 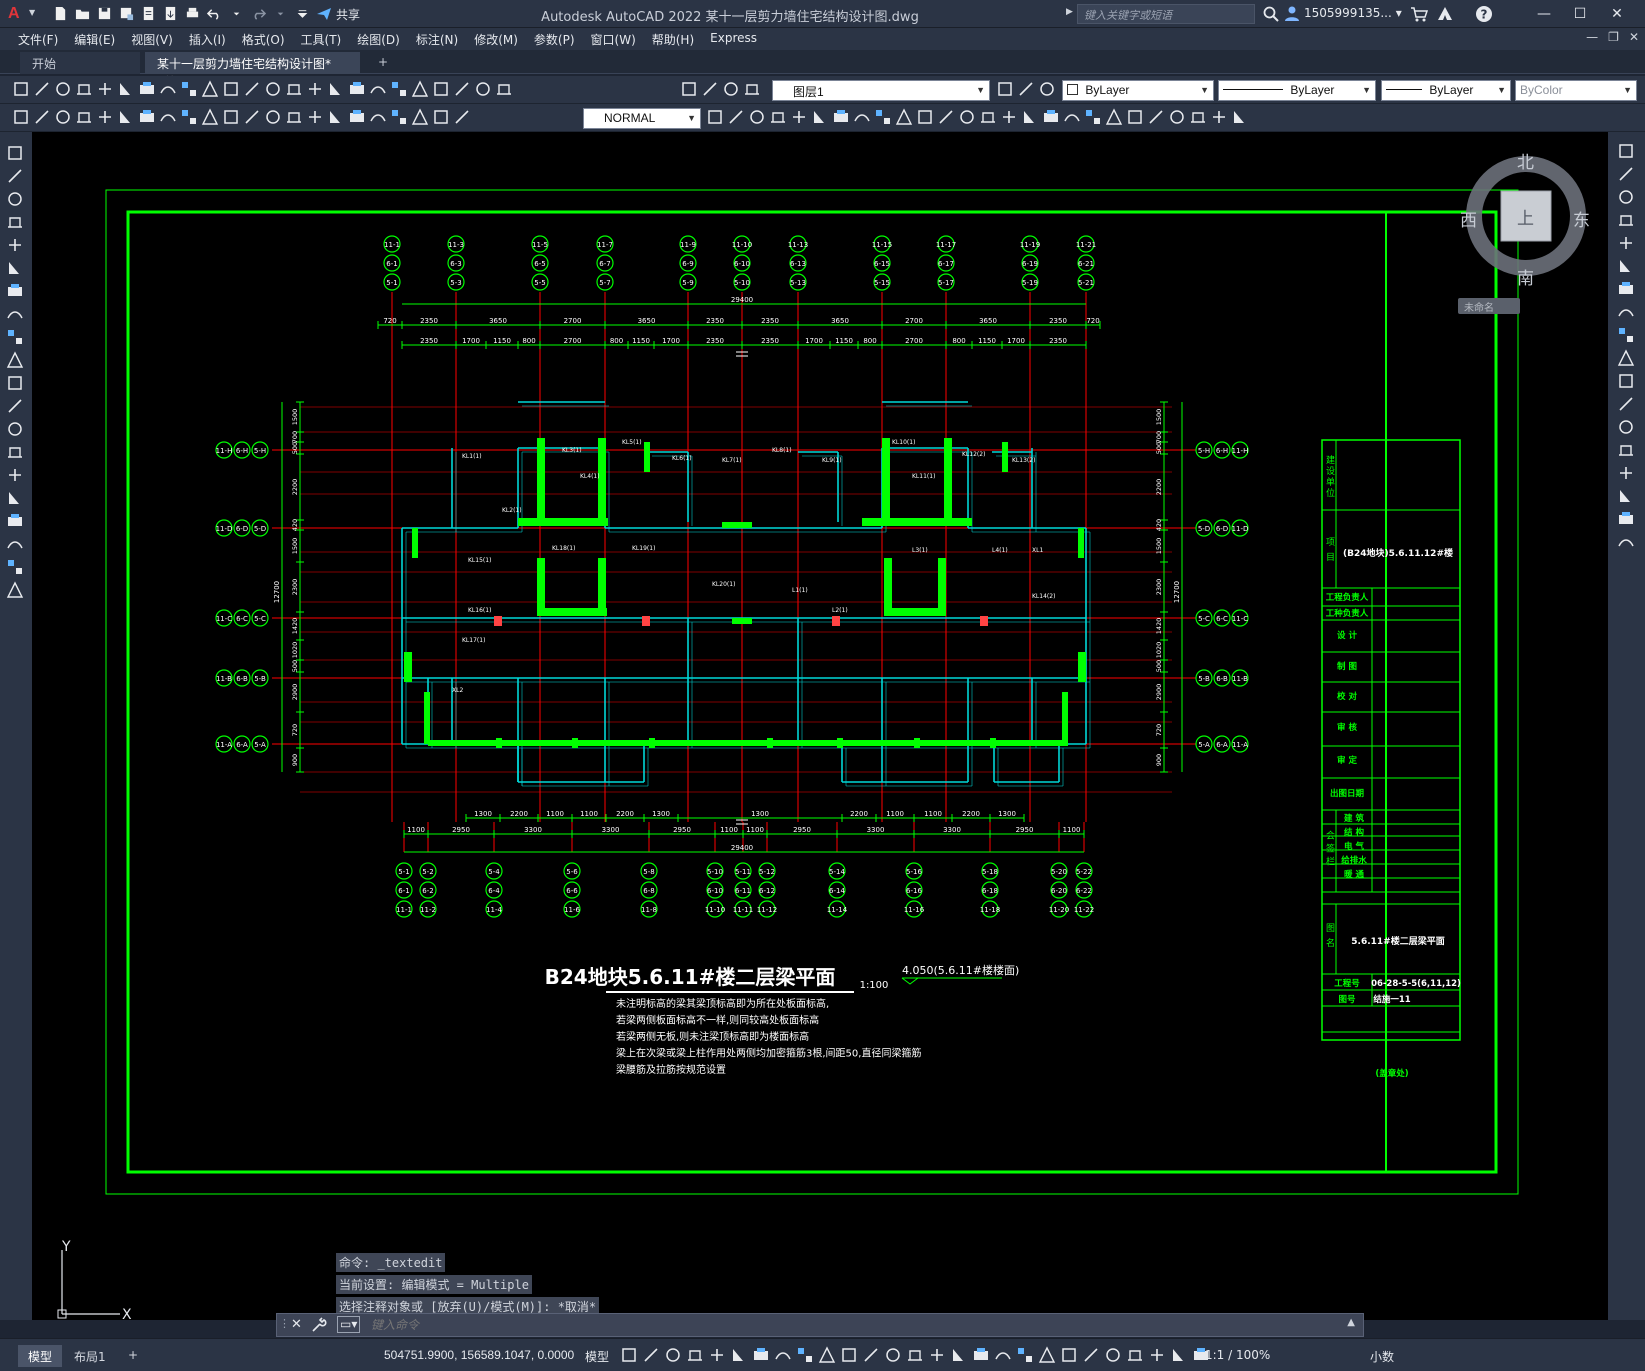 What do you see at coordinates (733, 39) in the screenshot?
I see `menu-item: Express` at bounding box center [733, 39].